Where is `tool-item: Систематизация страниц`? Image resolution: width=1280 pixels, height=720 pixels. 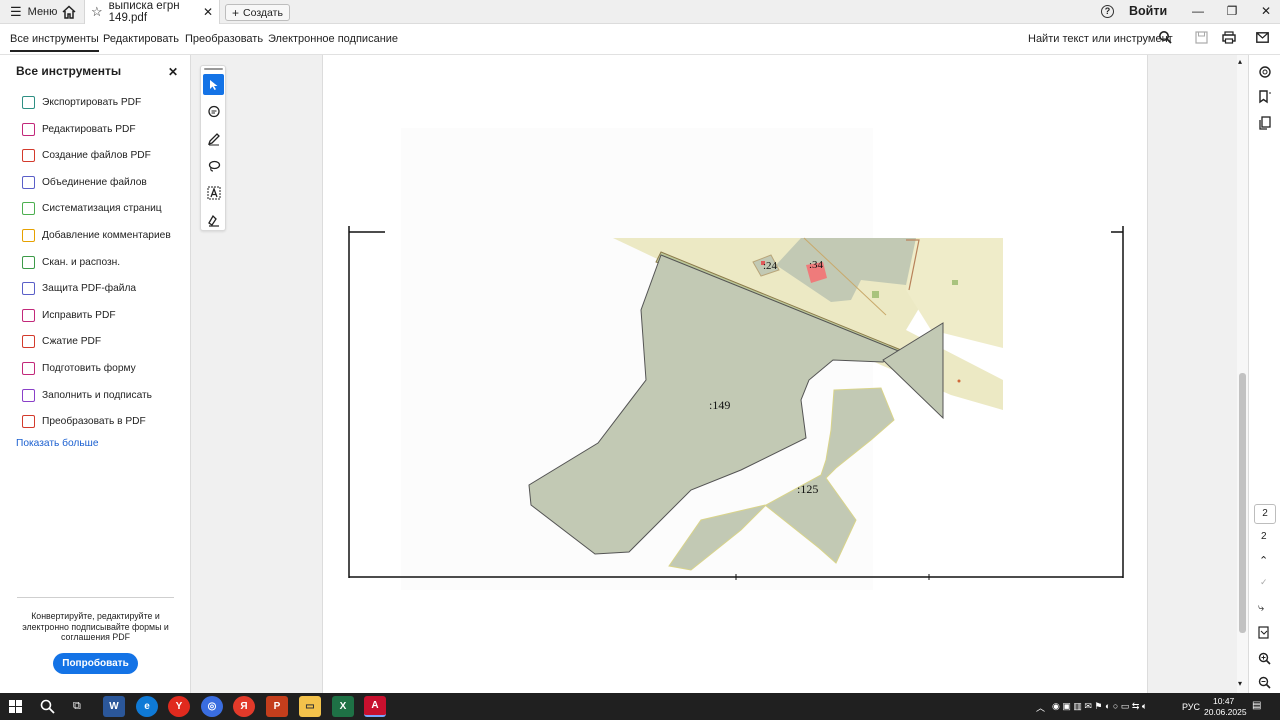 tool-item: Систематизация страниц is located at coordinates (92, 209).